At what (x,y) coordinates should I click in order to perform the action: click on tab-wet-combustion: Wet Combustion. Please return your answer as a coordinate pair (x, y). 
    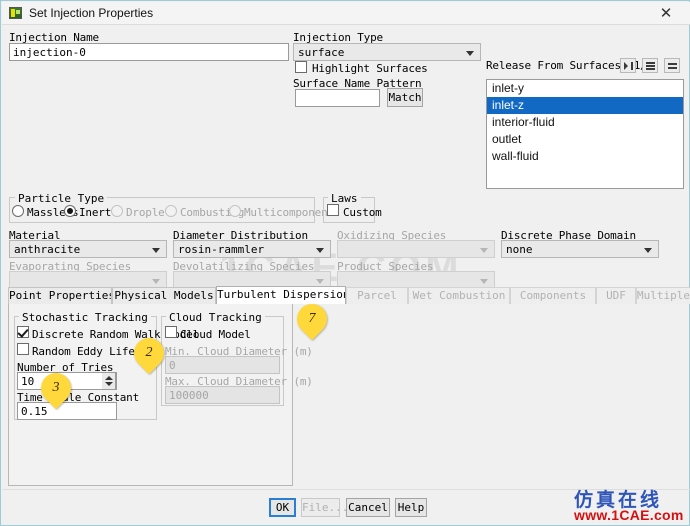
    Looking at the image, I should click on (459, 295).